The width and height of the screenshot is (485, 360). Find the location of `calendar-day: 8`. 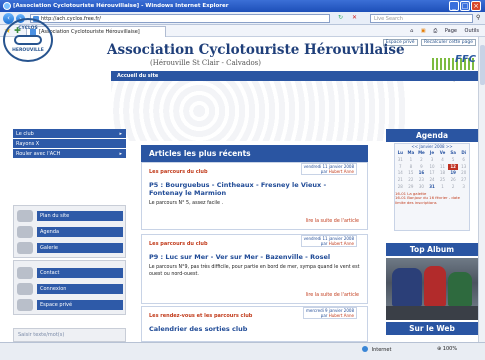

calendar-day: 8 is located at coordinates (411, 167).